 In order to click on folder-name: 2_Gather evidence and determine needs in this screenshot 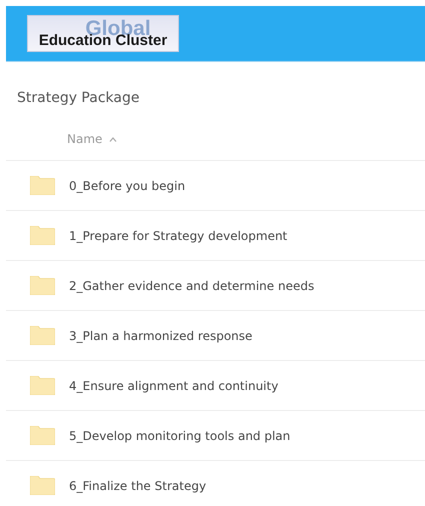, I will do `click(191, 285)`.